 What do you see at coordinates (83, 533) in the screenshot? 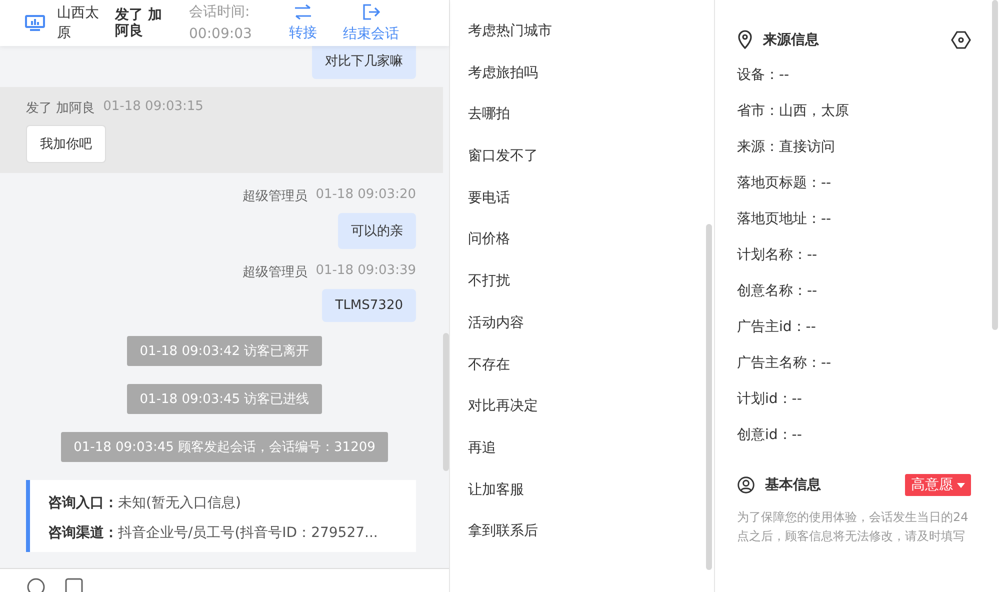
I see `entry-label: 咨询渠道：` at bounding box center [83, 533].